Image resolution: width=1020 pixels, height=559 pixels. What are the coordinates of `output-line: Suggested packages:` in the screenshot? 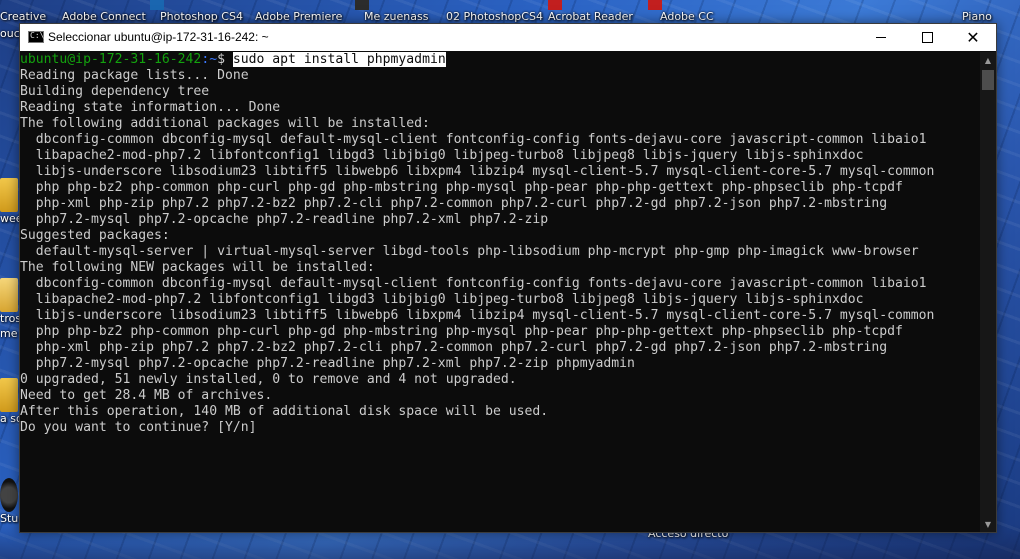 It's located at (95, 235).